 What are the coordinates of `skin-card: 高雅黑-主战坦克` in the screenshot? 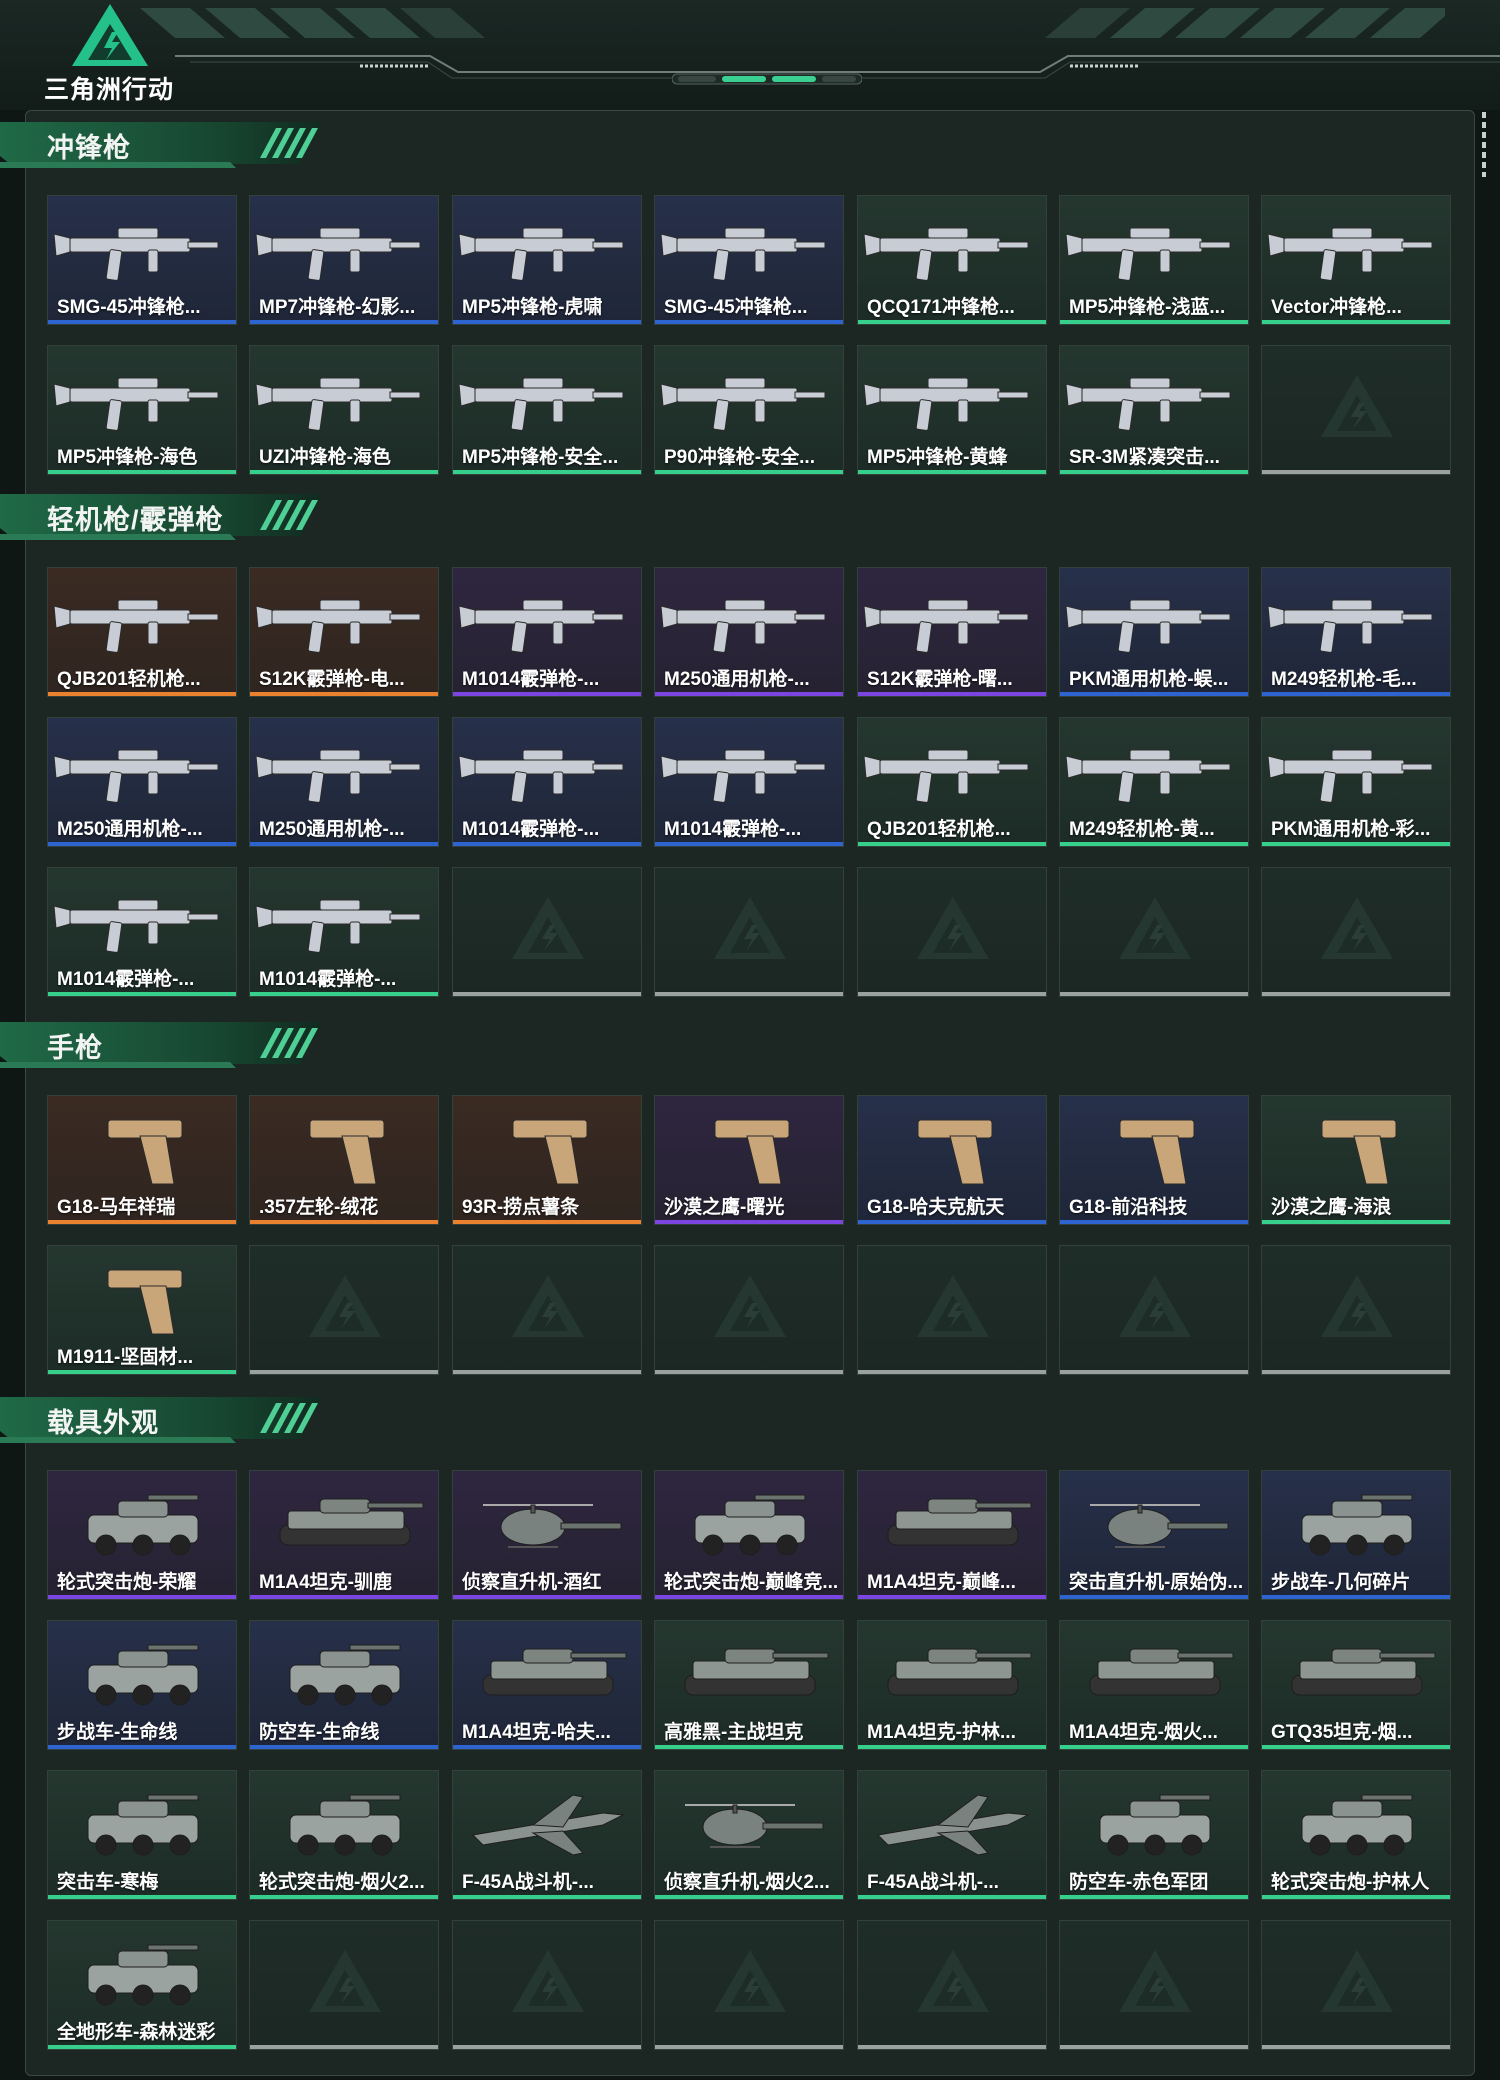 It's located at (749, 1685).